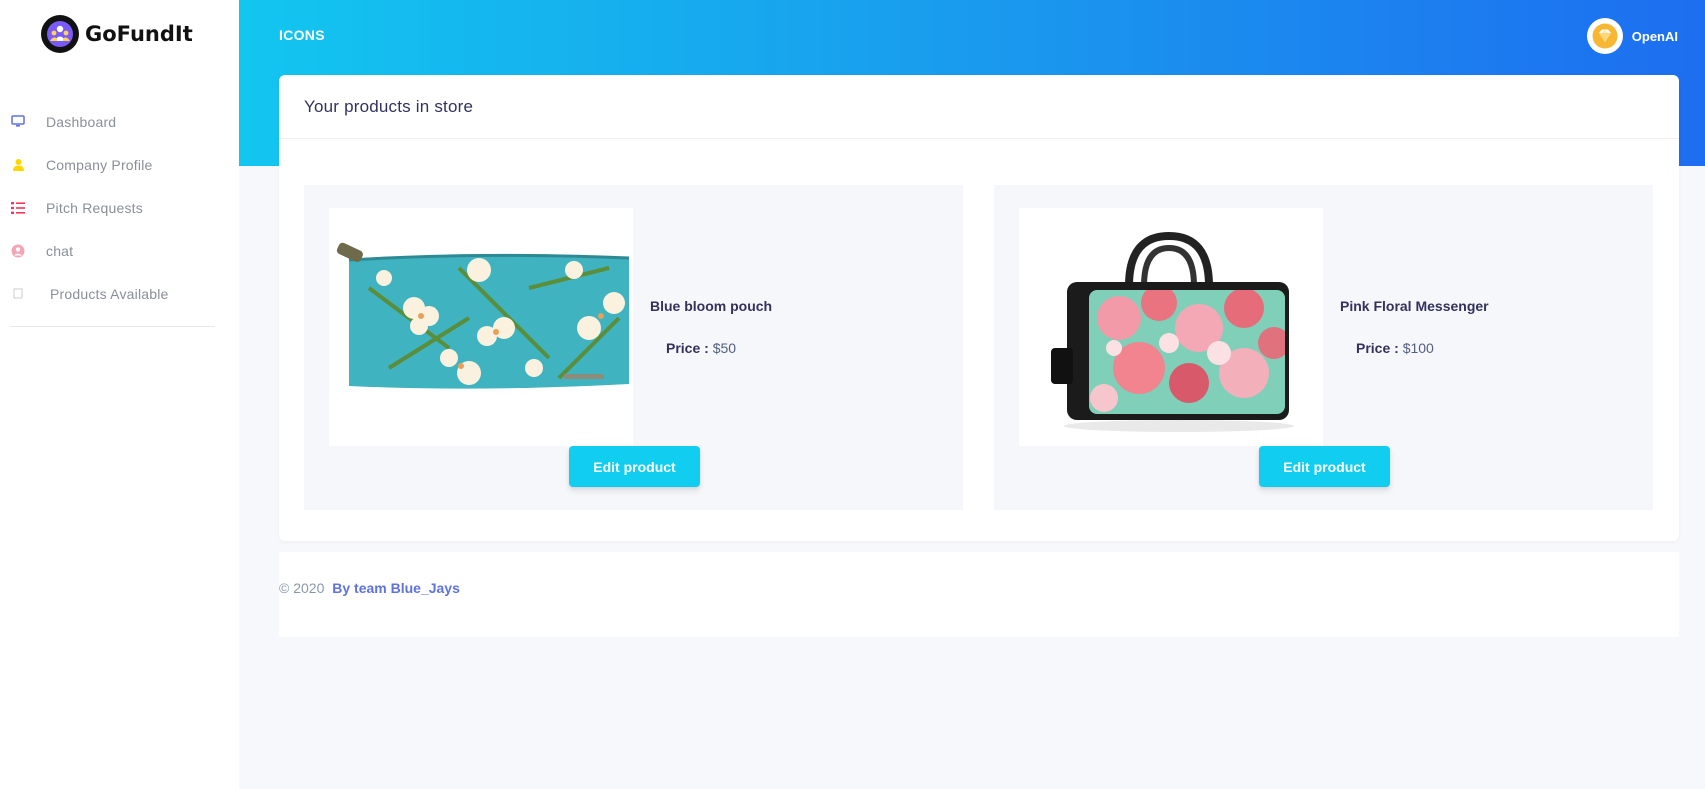  Describe the element at coordinates (94, 207) in the screenshot. I see `sidebar-item-label: Pitch Requests` at that location.